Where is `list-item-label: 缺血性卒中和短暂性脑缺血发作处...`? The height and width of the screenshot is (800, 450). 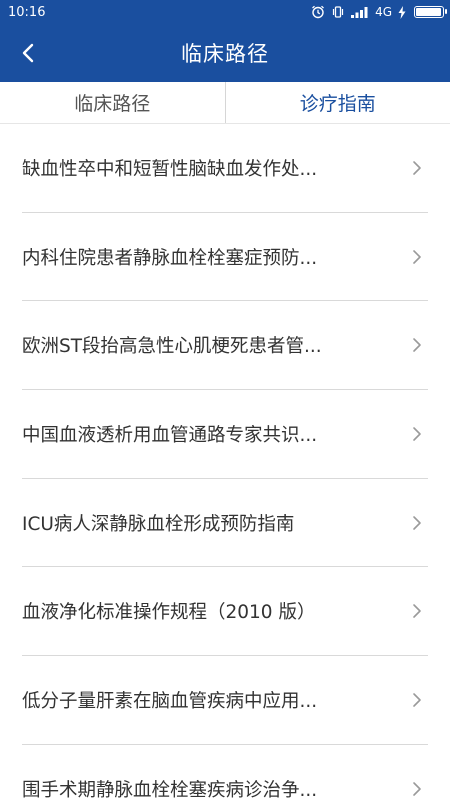 list-item-label: 缺血性卒中和短暂性脑缺血发作处... is located at coordinates (170, 169).